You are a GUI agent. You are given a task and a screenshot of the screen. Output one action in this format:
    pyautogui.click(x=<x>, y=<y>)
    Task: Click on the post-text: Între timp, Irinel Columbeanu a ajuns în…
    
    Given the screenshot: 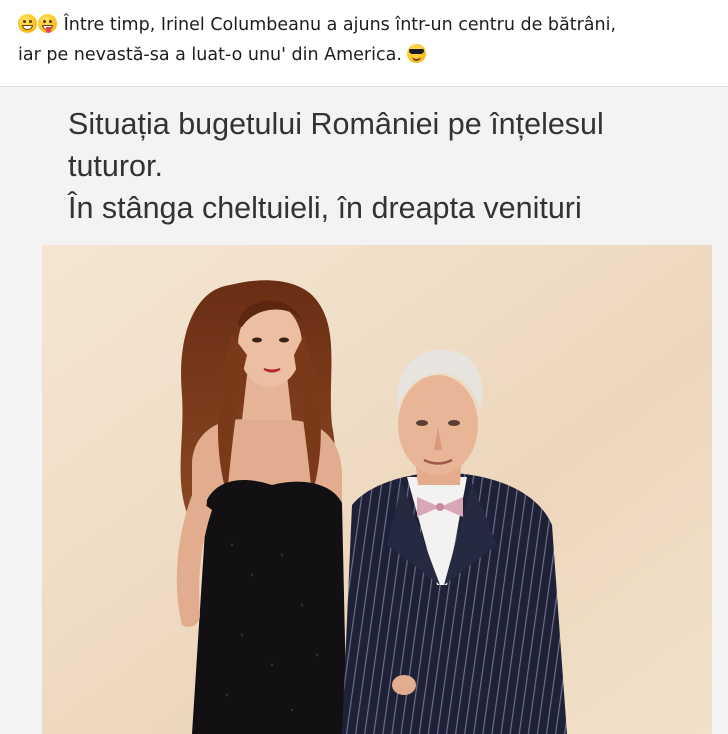 What is the action you would take?
    pyautogui.click(x=370, y=40)
    